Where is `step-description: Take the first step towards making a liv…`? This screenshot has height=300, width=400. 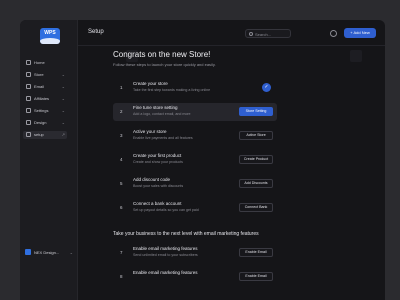
step-description: Take the first step towards making a liv… is located at coordinates (172, 90).